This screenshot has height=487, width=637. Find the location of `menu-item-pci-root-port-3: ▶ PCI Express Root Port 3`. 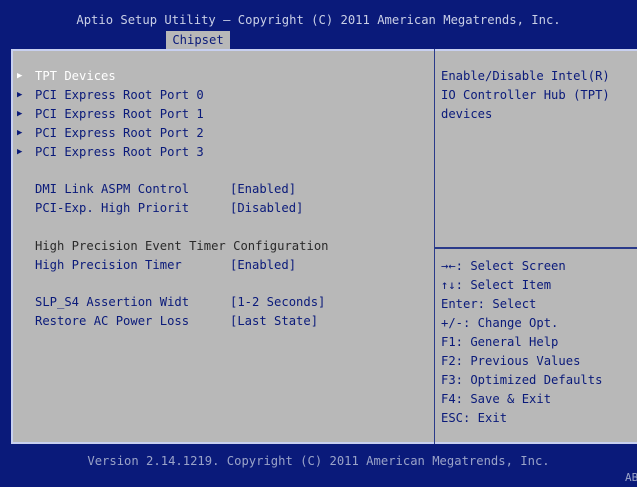

menu-item-pci-root-port-3: ▶ PCI Express Root Port 3 is located at coordinates (107, 152).